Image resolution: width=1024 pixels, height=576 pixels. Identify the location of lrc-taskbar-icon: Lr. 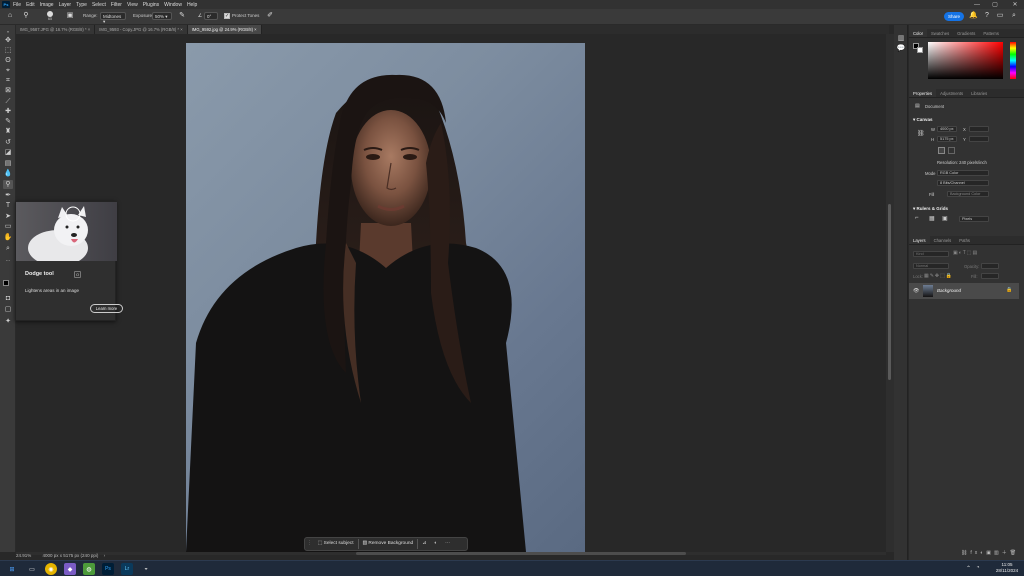
(127, 569).